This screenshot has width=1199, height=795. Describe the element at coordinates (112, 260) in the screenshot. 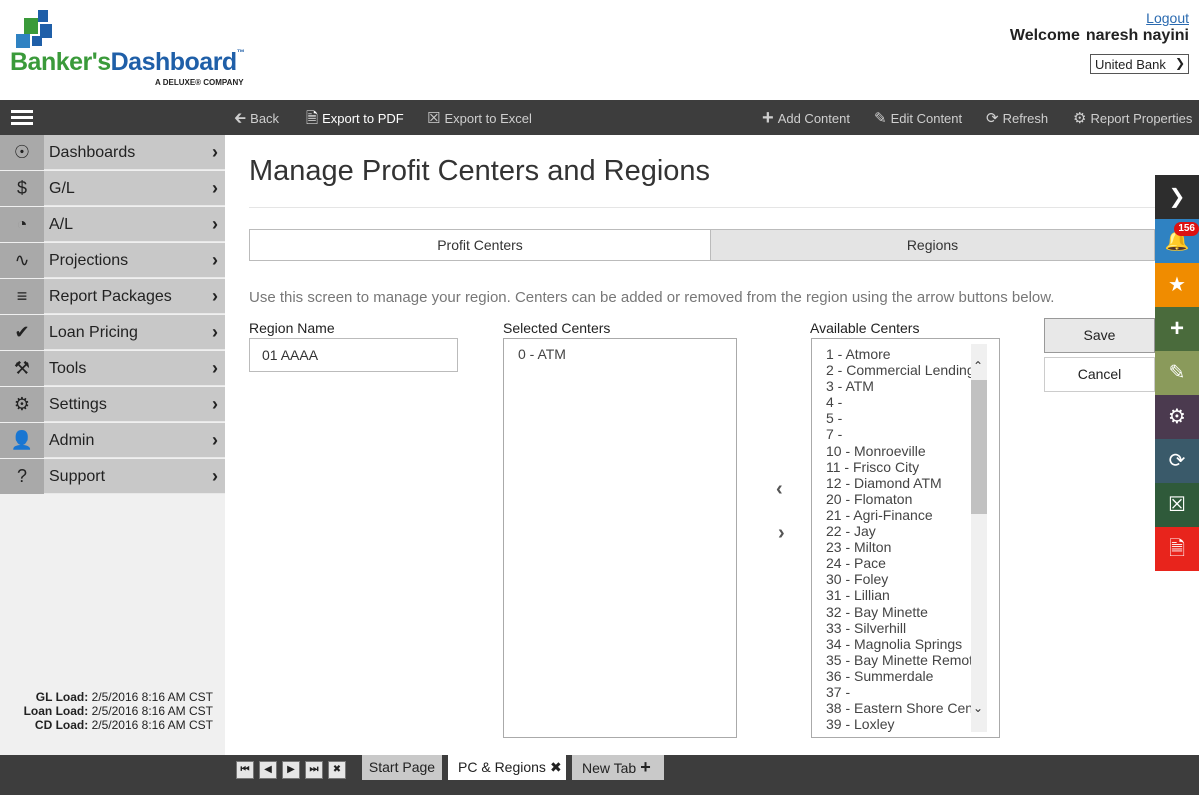

I see `sidebar-item-projections: ∿ Projections ›` at that location.